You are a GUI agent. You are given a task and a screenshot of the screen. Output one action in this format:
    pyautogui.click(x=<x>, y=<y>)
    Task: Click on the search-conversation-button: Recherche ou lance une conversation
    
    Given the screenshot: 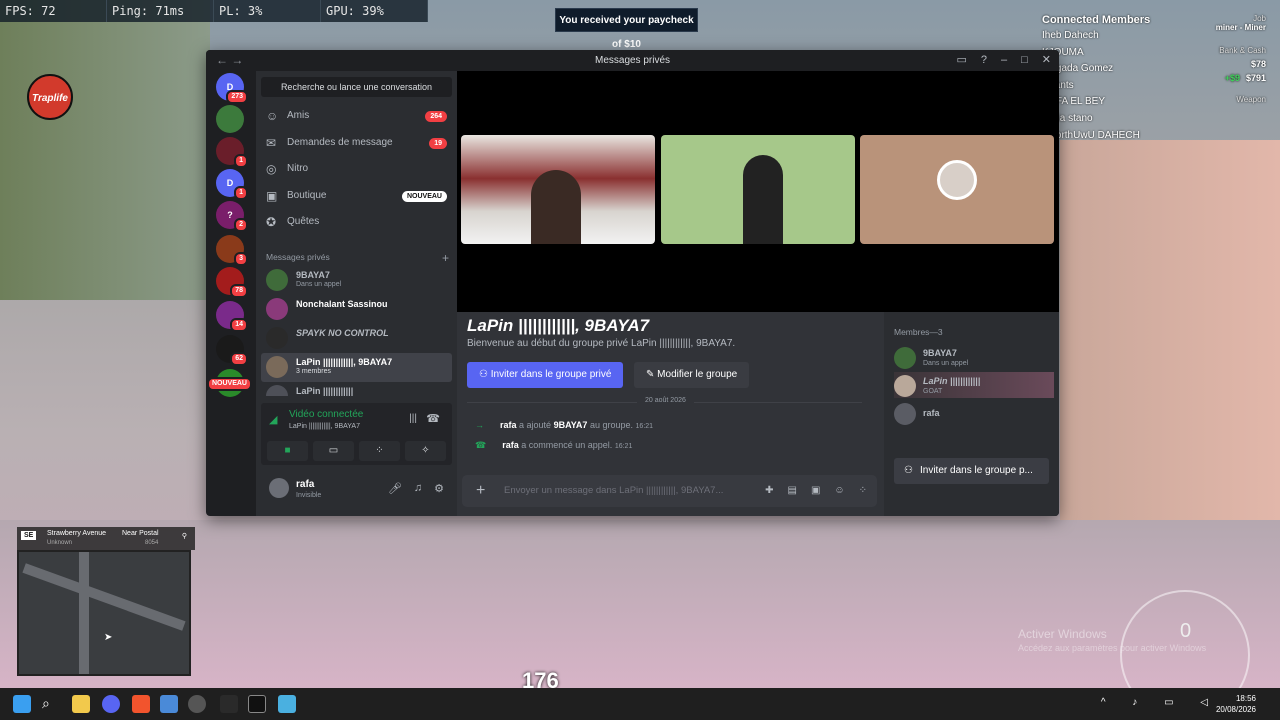 What is the action you would take?
    pyautogui.click(x=356, y=87)
    